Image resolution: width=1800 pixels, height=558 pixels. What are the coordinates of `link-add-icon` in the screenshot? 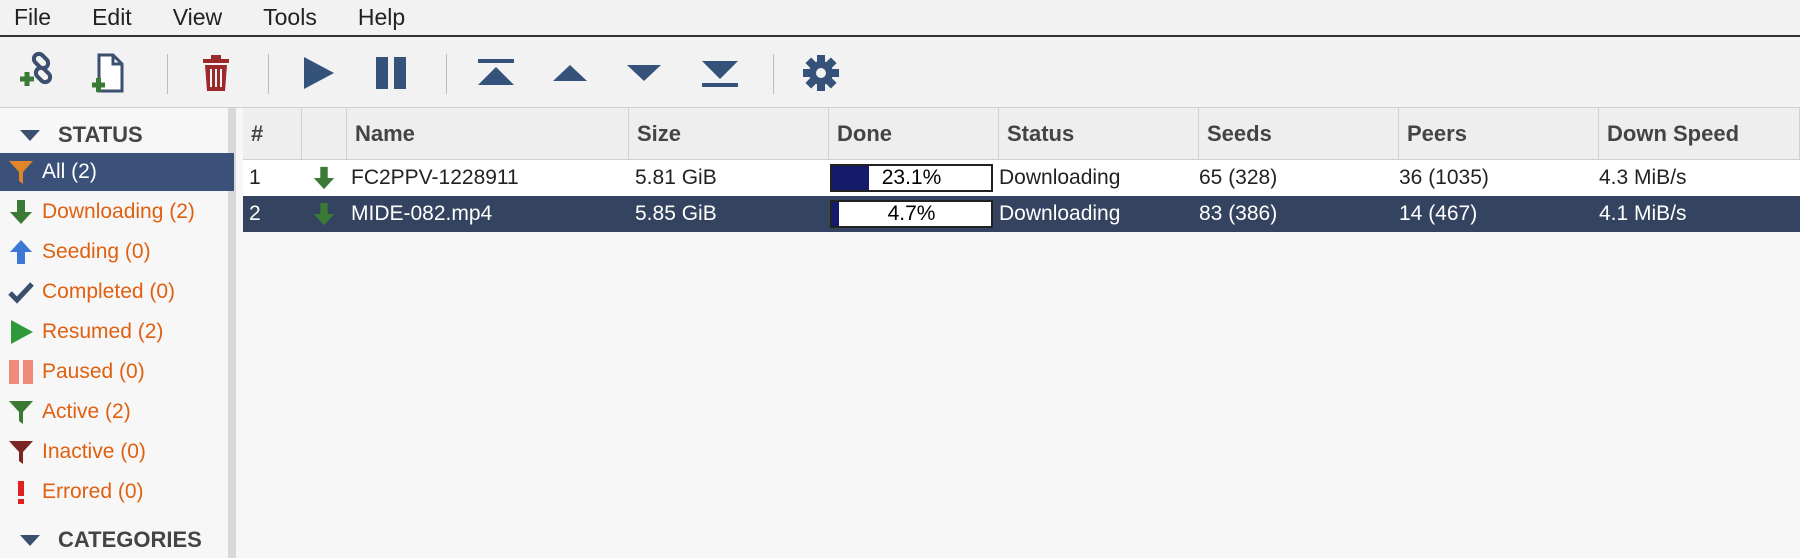 It's located at (36, 68).